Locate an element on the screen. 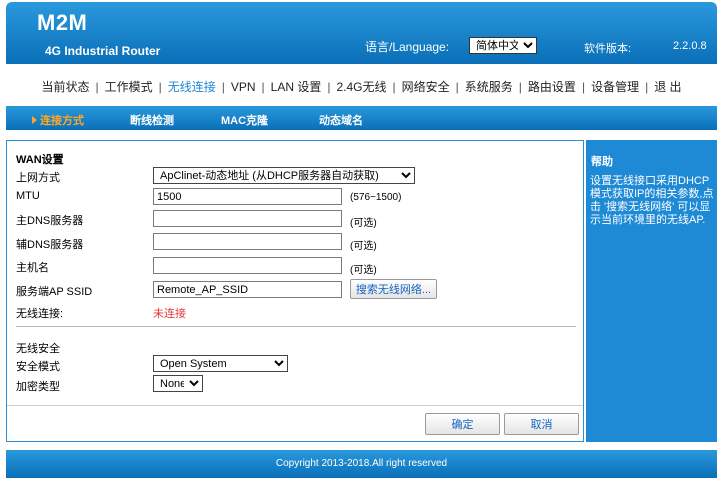 This screenshot has height=484, width=723. wireless-security-title: 无线安全 is located at coordinates (38, 349).